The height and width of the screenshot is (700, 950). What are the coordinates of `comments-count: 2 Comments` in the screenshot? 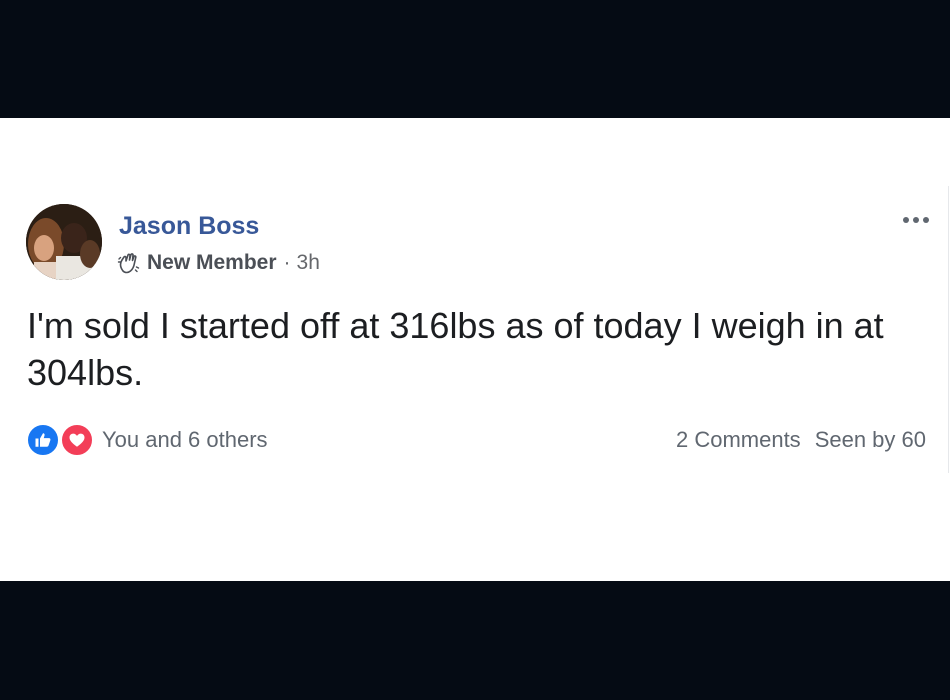 It's located at (738, 440).